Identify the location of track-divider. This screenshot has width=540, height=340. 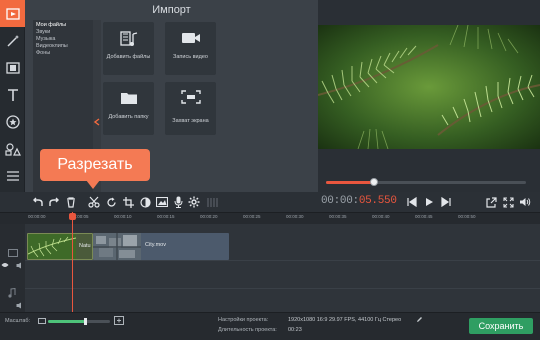
(282, 288).